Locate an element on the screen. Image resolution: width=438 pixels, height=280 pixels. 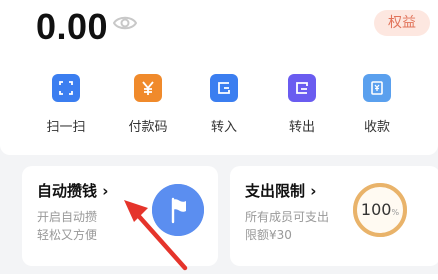
auto-save-title: 自动攒钱 › is located at coordinates (73, 191).